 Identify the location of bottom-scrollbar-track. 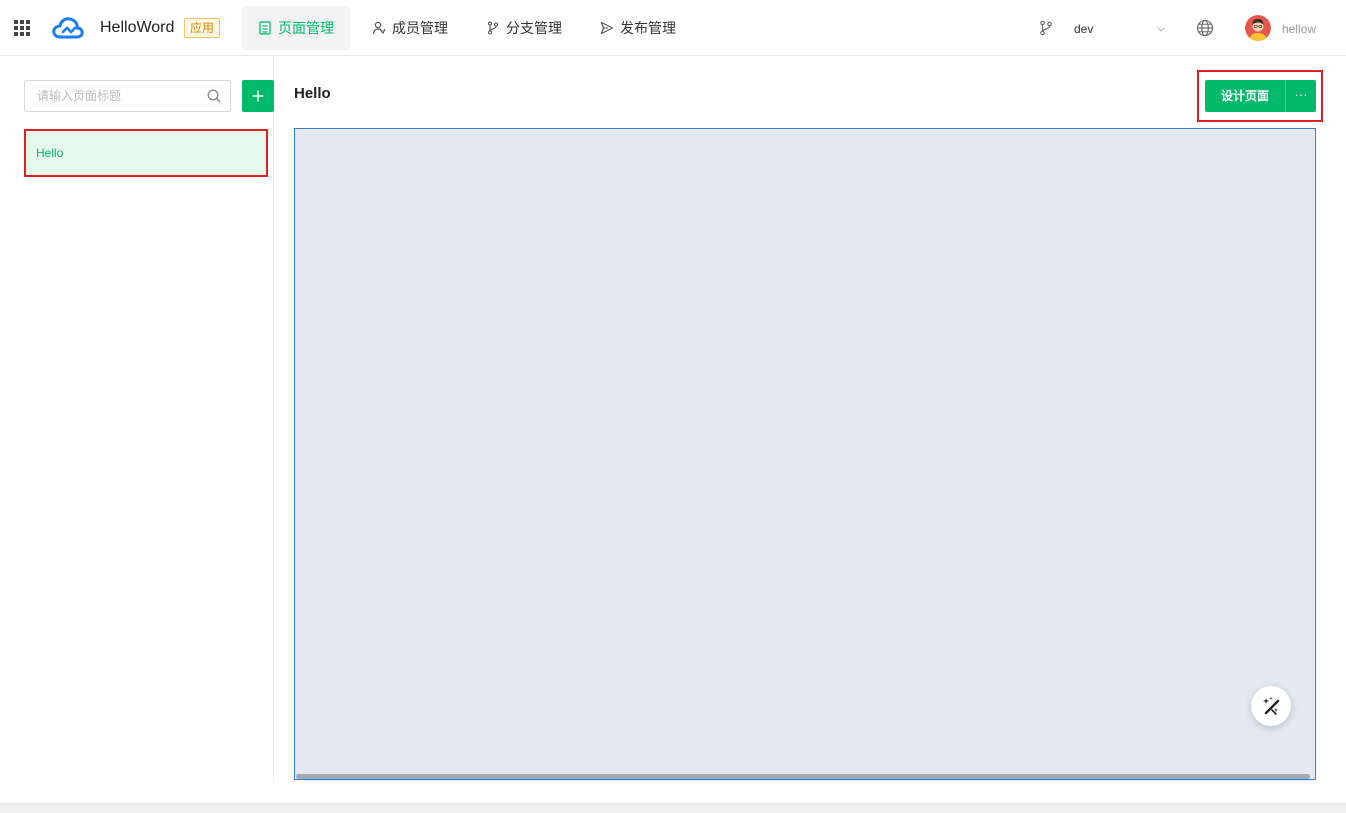
(673, 808).